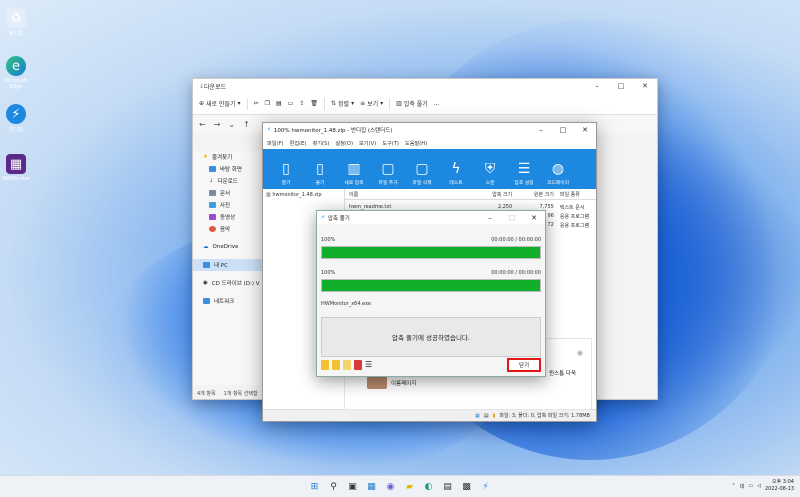 The width and height of the screenshot is (800, 497). What do you see at coordinates (228, 283) in the screenshot?
I see `sidebar-item-cd-drive: ◉ CD 드라이브 (D:) V` at bounding box center [228, 283].